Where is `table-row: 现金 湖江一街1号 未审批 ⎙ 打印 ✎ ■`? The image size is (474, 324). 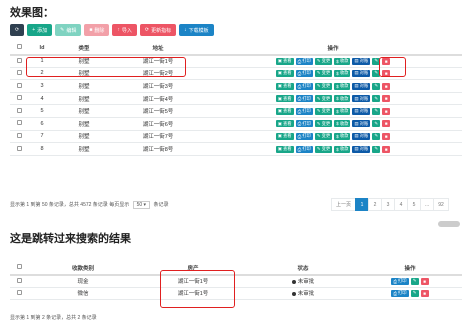 table-row: 现金 湖江一街1号 未审批 ⎙ 打印 ✎ ■ is located at coordinates (236, 281).